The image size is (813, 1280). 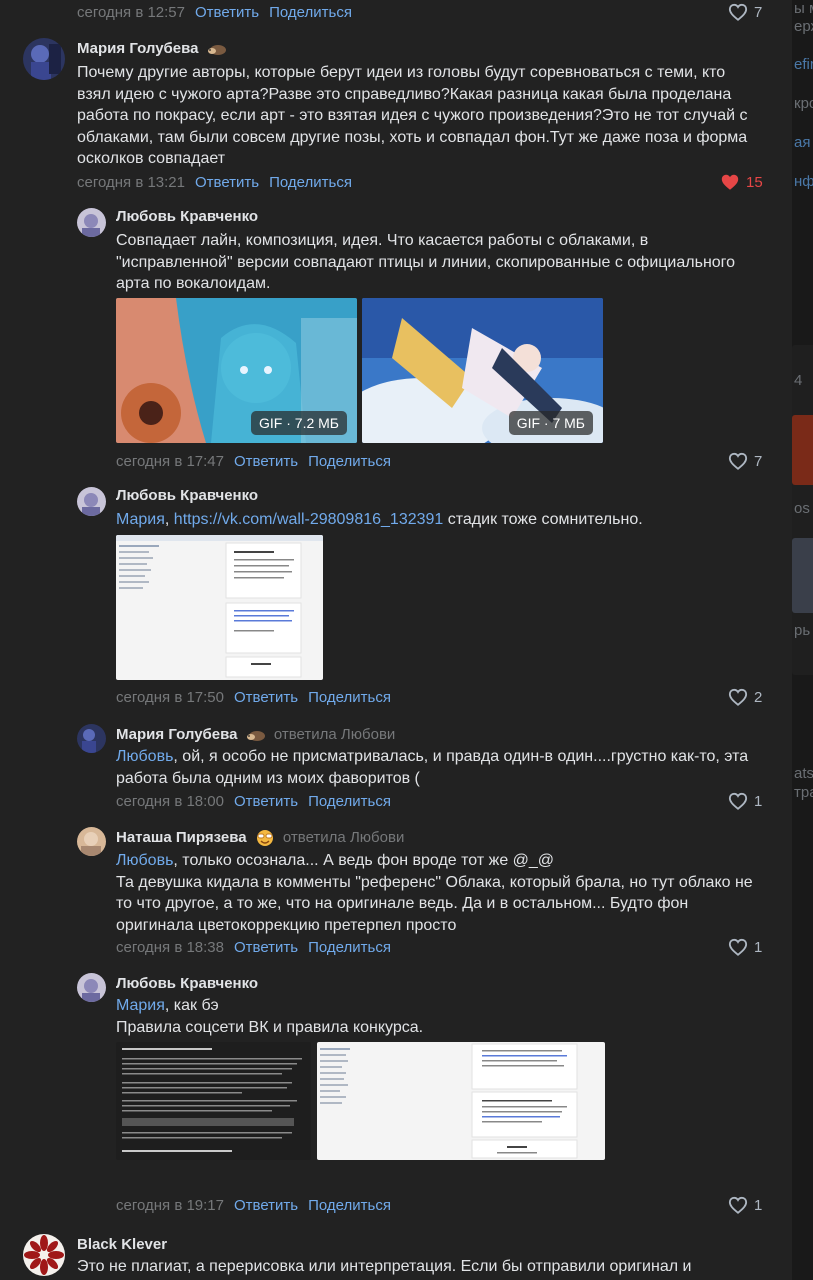 I want to click on sidebar-text: кро, so click(x=803, y=103).